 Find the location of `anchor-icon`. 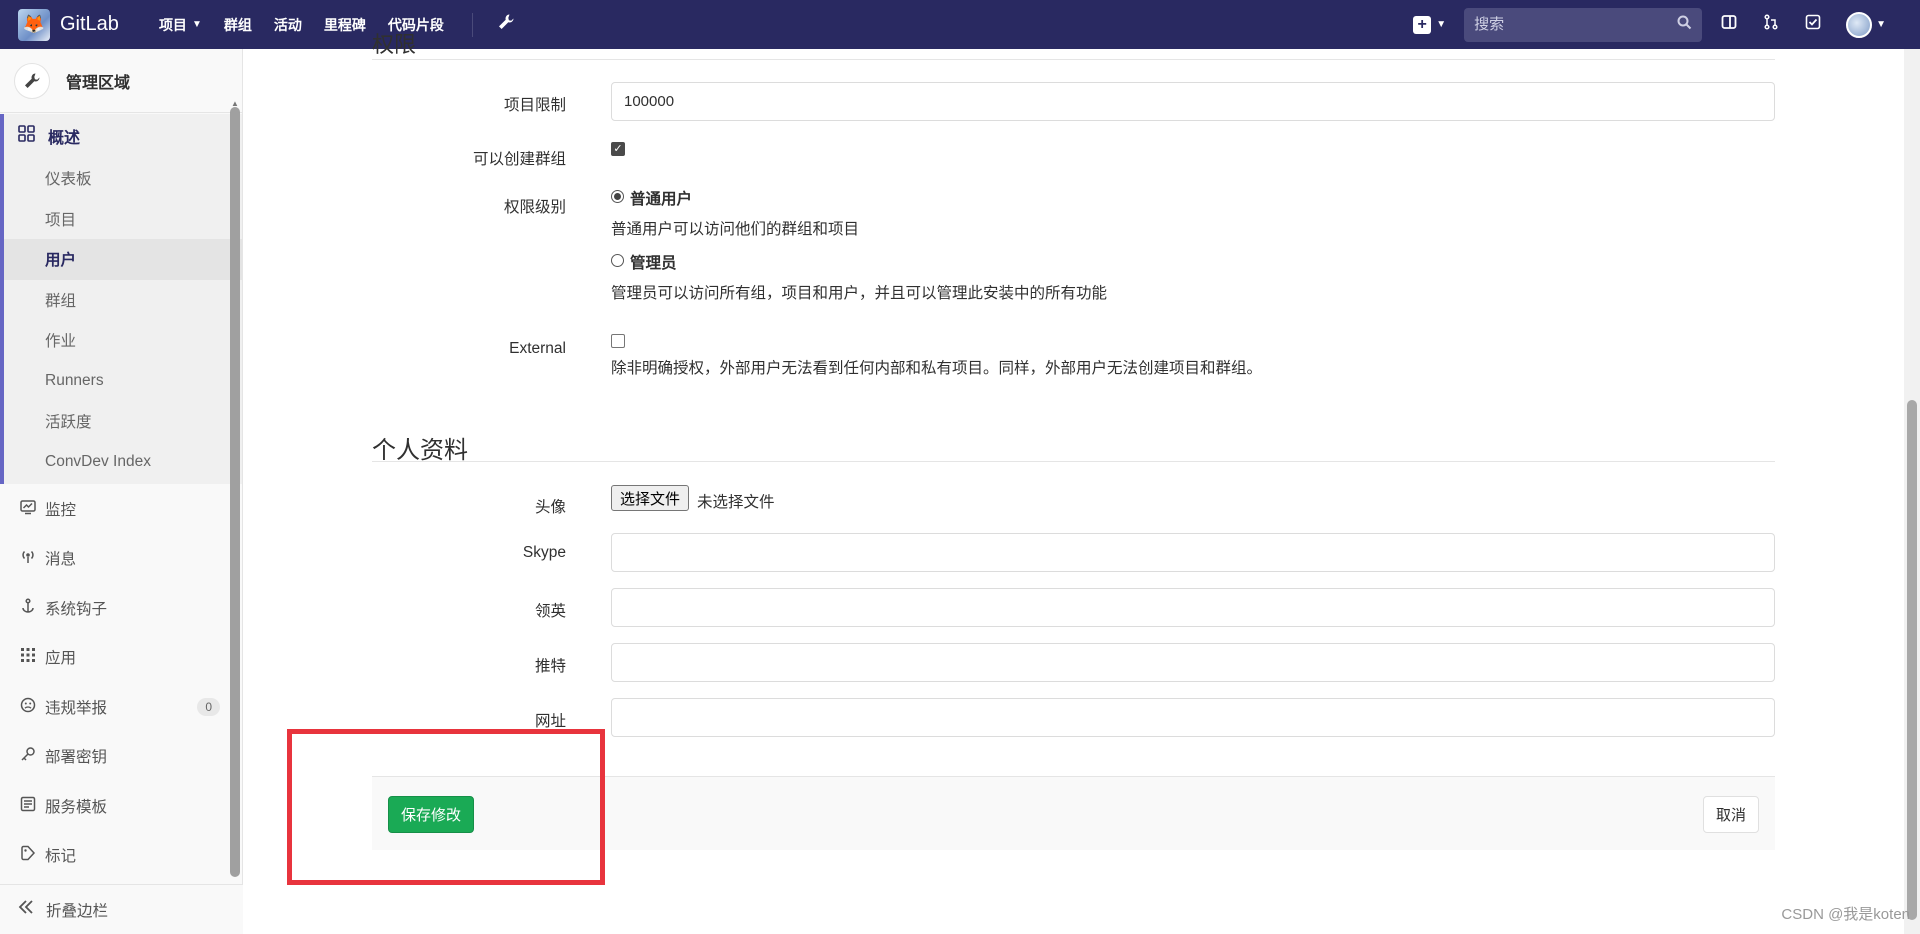

anchor-icon is located at coordinates (28, 608).